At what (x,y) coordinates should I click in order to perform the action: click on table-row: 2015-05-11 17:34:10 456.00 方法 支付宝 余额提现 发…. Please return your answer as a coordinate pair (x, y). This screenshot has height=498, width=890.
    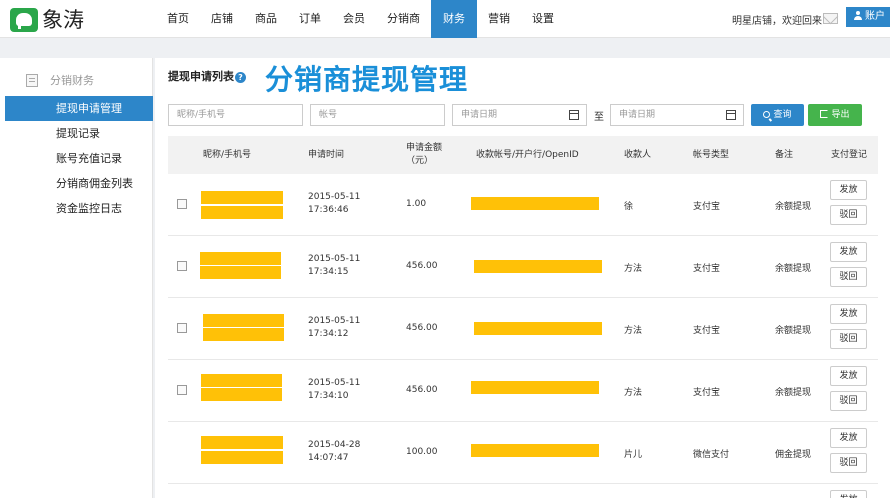
    Looking at the image, I should click on (523, 391).